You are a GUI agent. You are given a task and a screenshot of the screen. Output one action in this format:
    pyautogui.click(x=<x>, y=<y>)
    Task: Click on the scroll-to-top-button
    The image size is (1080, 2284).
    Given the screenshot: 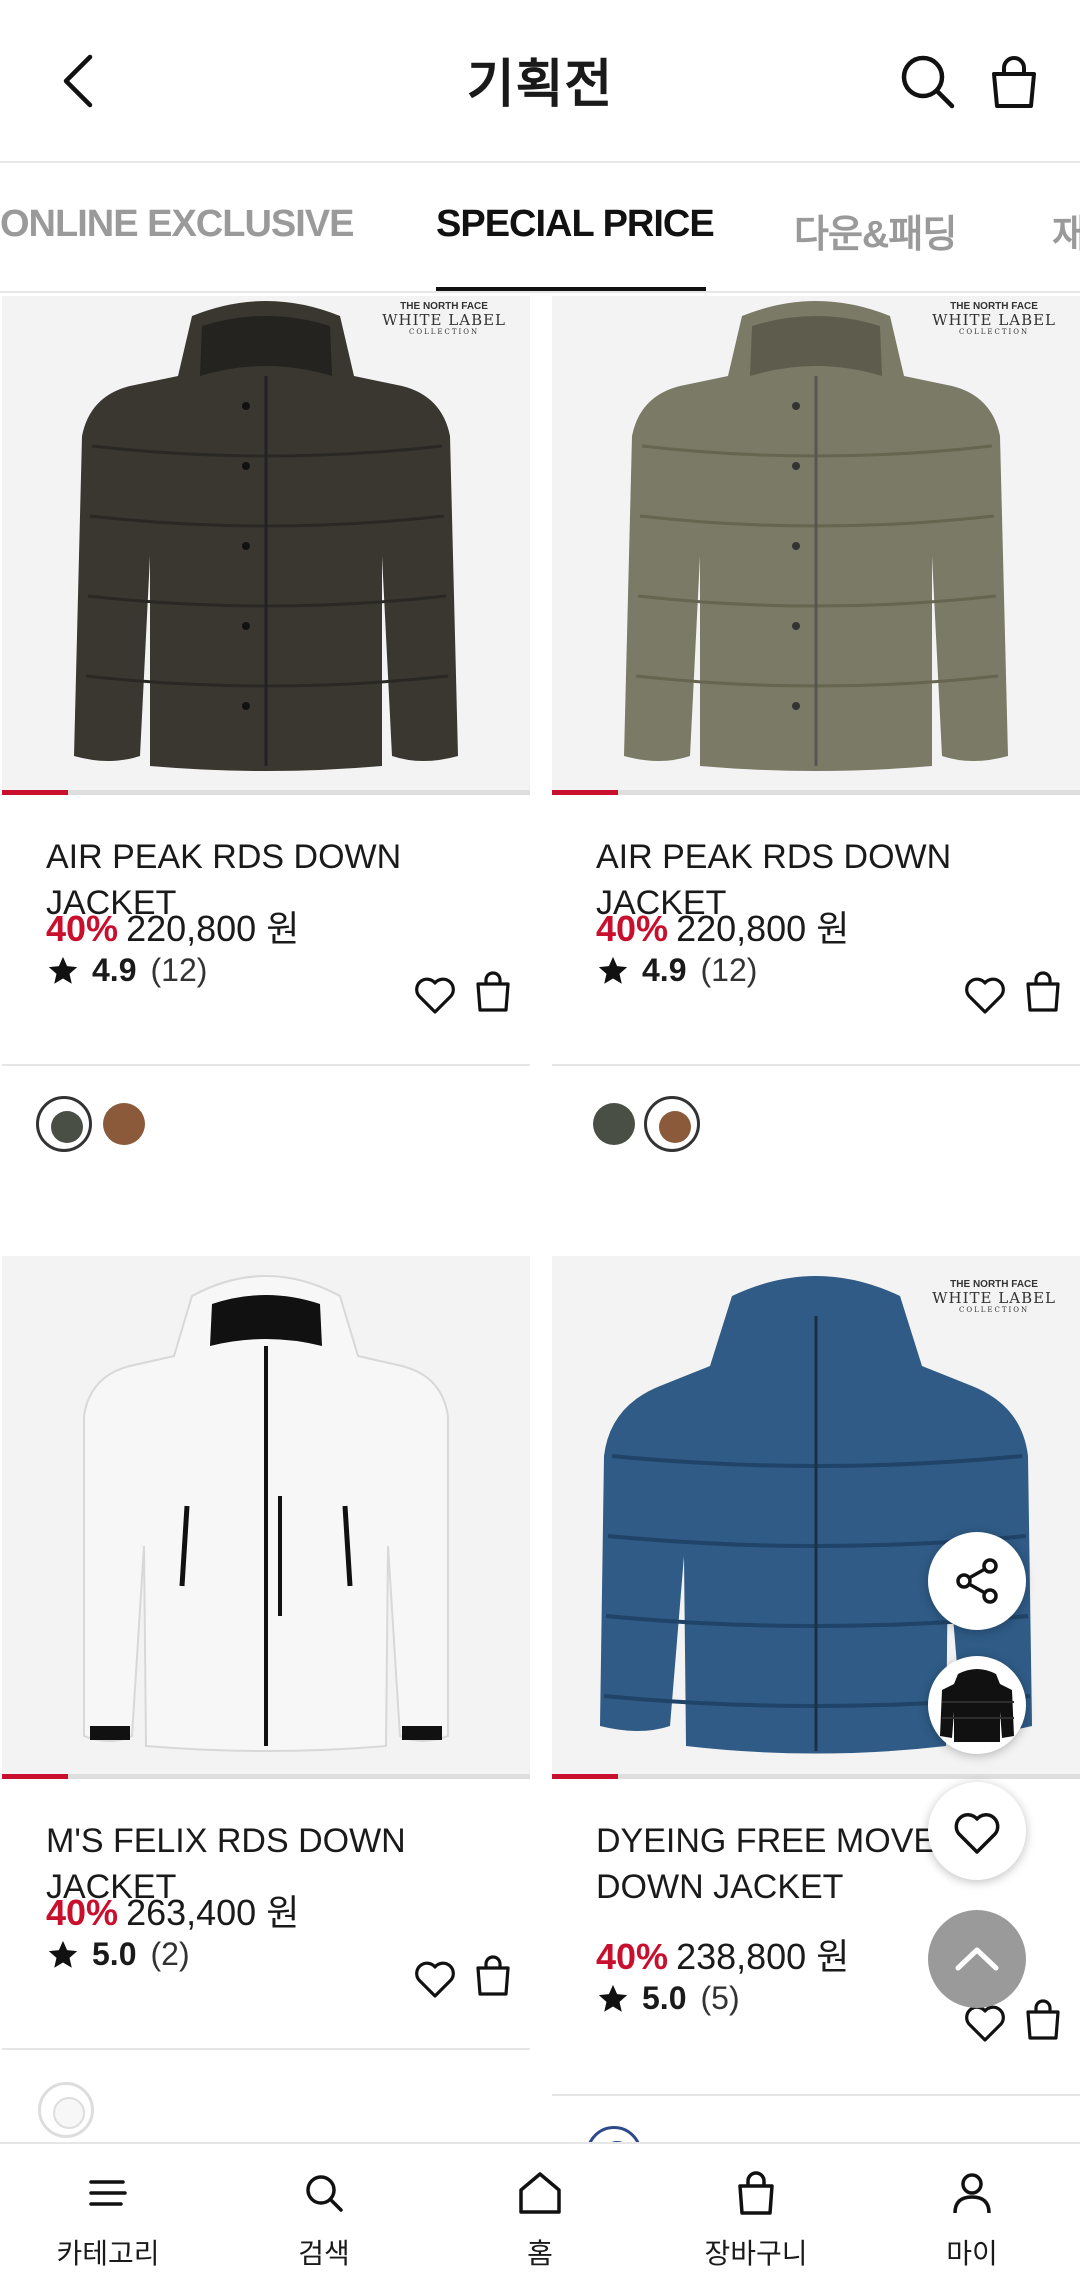 What is the action you would take?
    pyautogui.click(x=977, y=1959)
    